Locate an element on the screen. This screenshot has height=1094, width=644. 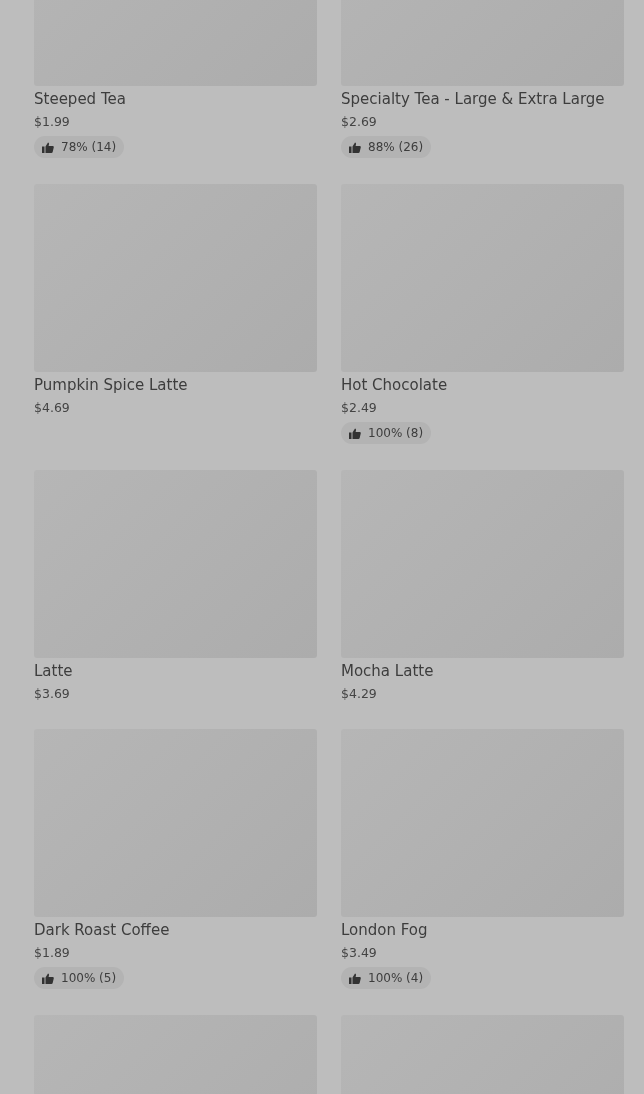
product-name: London Fog is located at coordinates (384, 930).